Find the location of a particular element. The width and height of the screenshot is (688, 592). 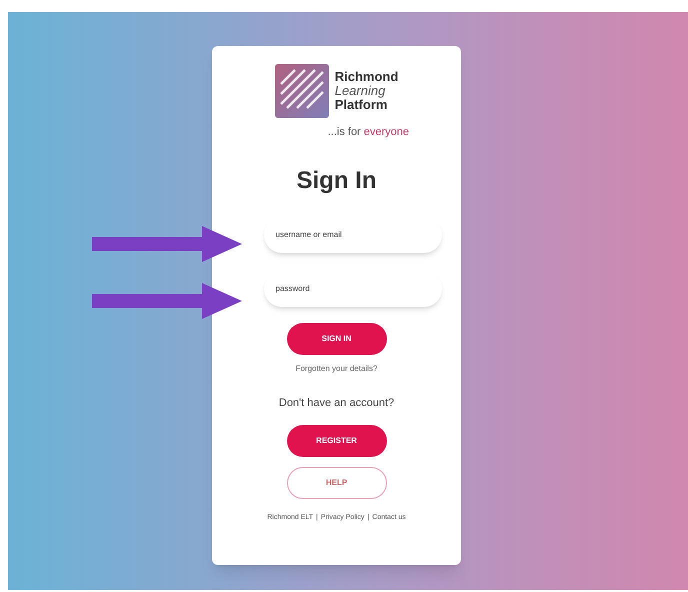

input-field: username or email is located at coordinates (353, 234).